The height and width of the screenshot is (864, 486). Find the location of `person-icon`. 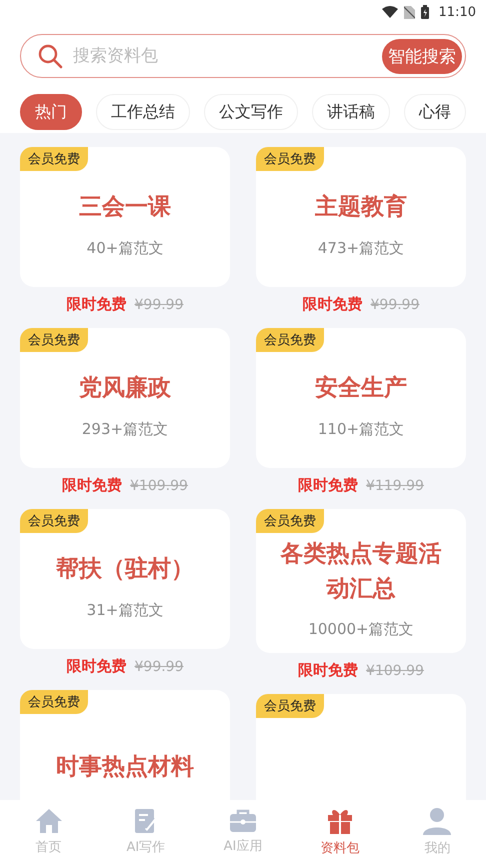

person-icon is located at coordinates (437, 821).